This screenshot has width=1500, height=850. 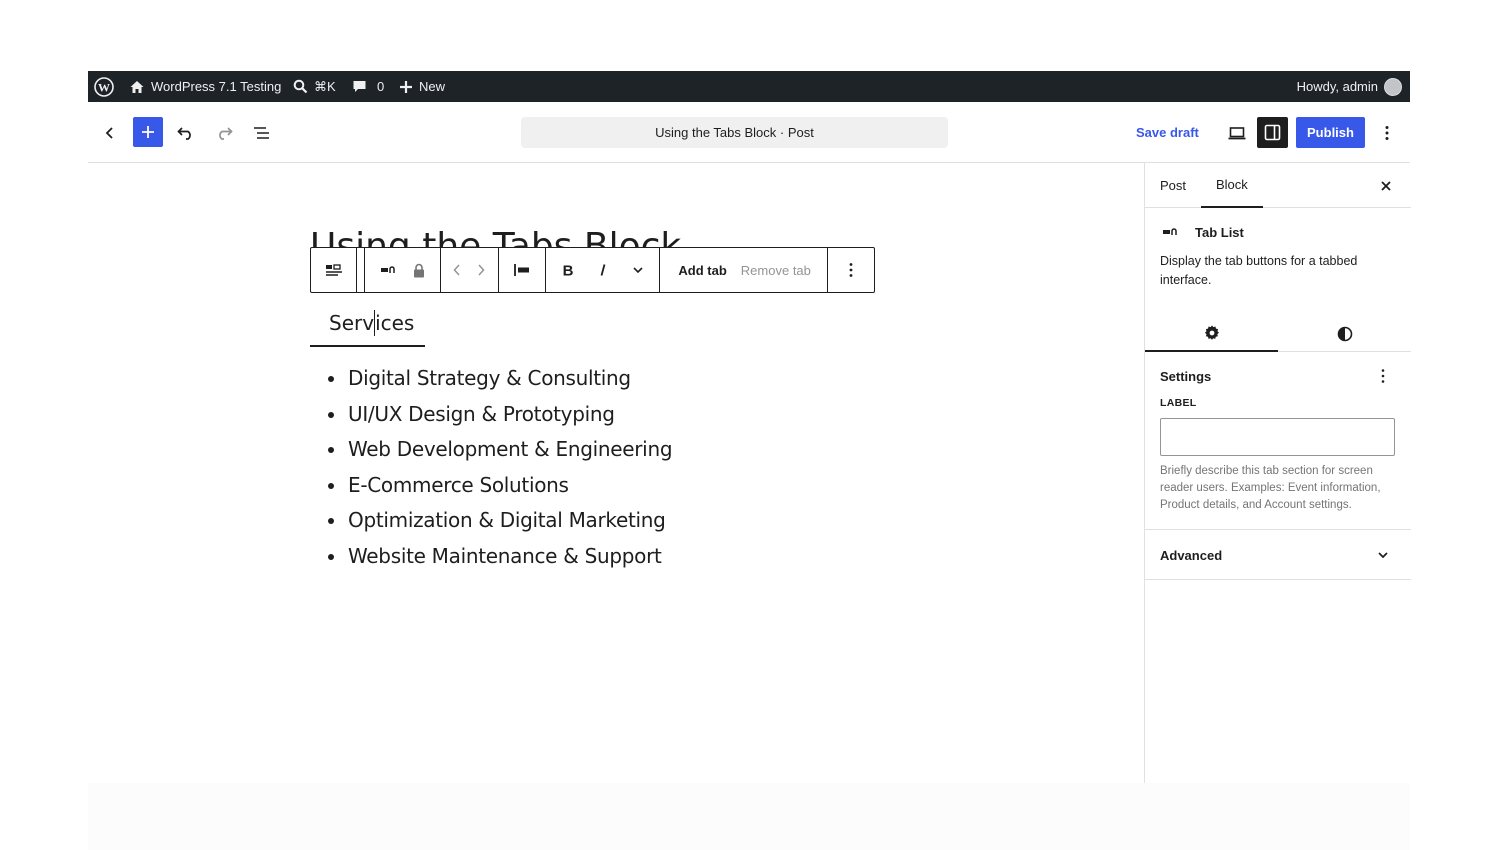 I want to click on command-search-button: ⌘K, so click(x=314, y=86).